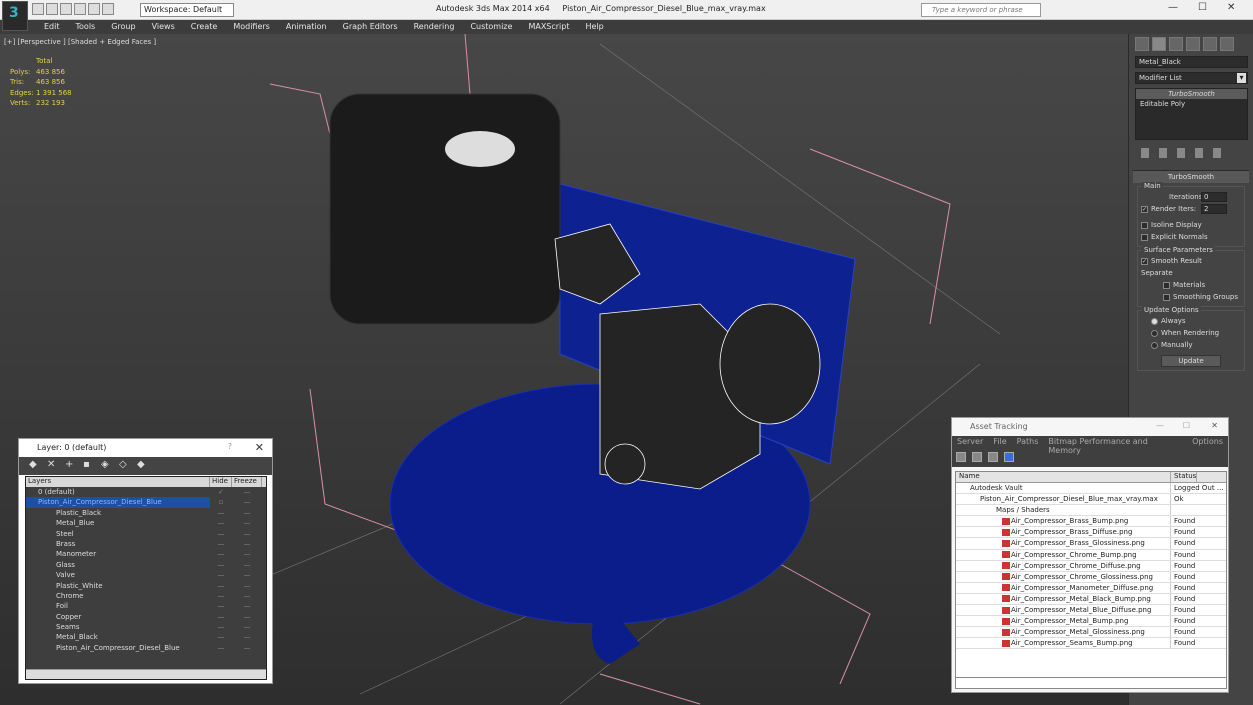 The image size is (1253, 705). I want to click on search-input: Type a keyword or phrase, so click(981, 10).